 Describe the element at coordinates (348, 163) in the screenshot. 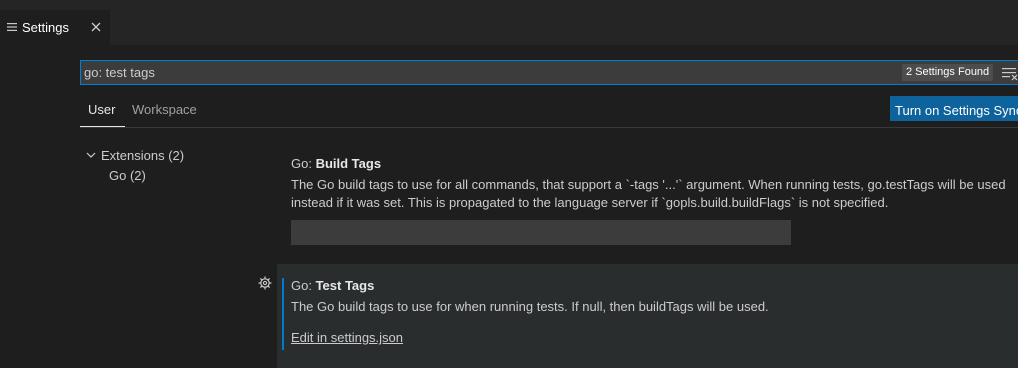

I see `setting-name: Build Tags` at that location.